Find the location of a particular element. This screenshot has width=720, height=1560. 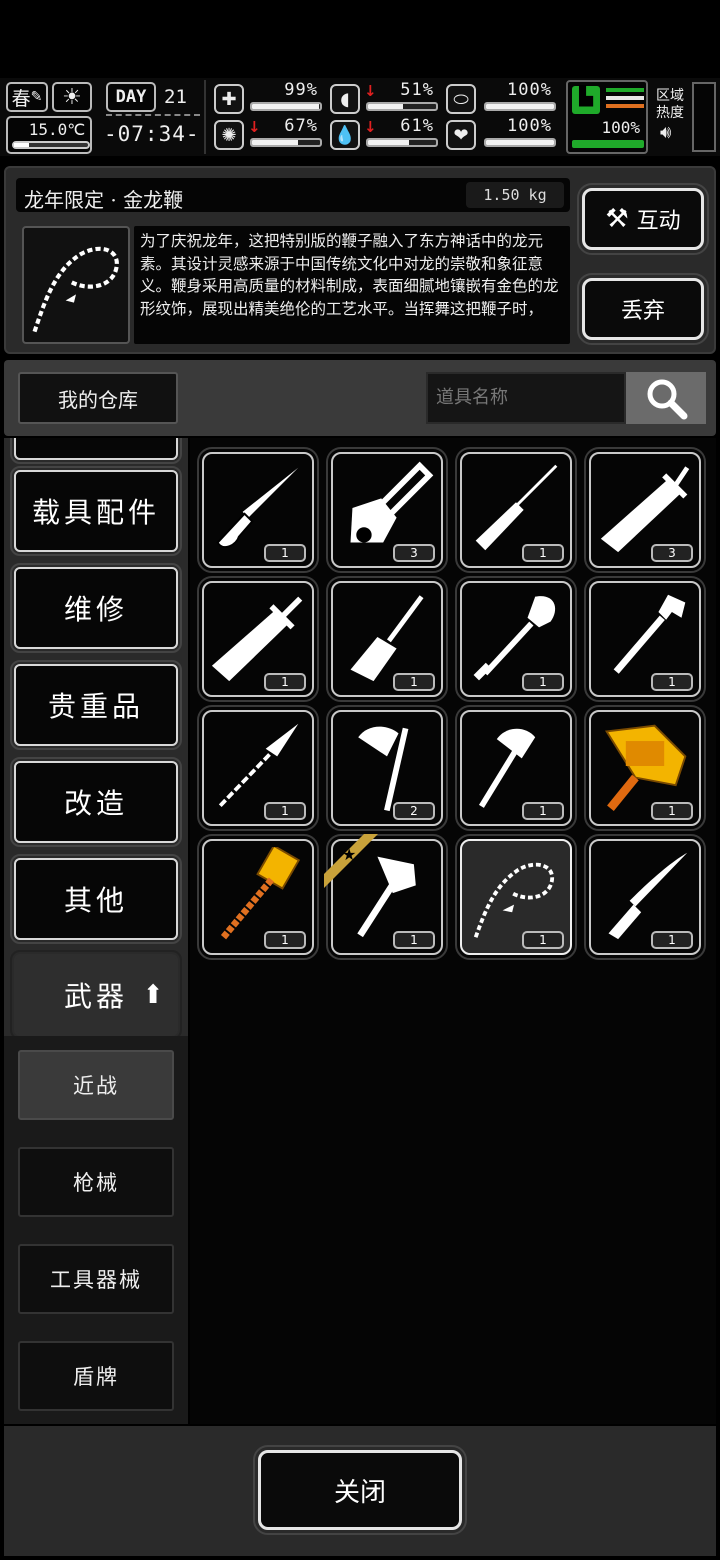

discard-button: 丢弃 is located at coordinates (643, 309).